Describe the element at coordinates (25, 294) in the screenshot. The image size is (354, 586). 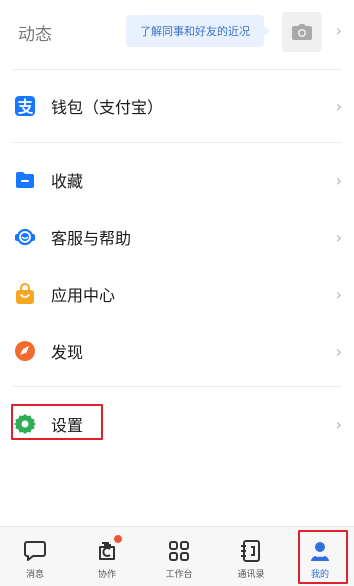
I see `bag-icon` at that location.